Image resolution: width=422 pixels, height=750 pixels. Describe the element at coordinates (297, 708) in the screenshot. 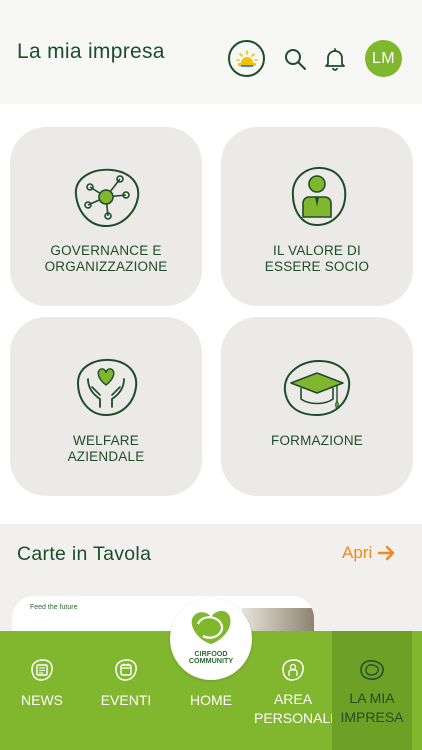

I see `nav-label: AREA PERSONALE` at that location.